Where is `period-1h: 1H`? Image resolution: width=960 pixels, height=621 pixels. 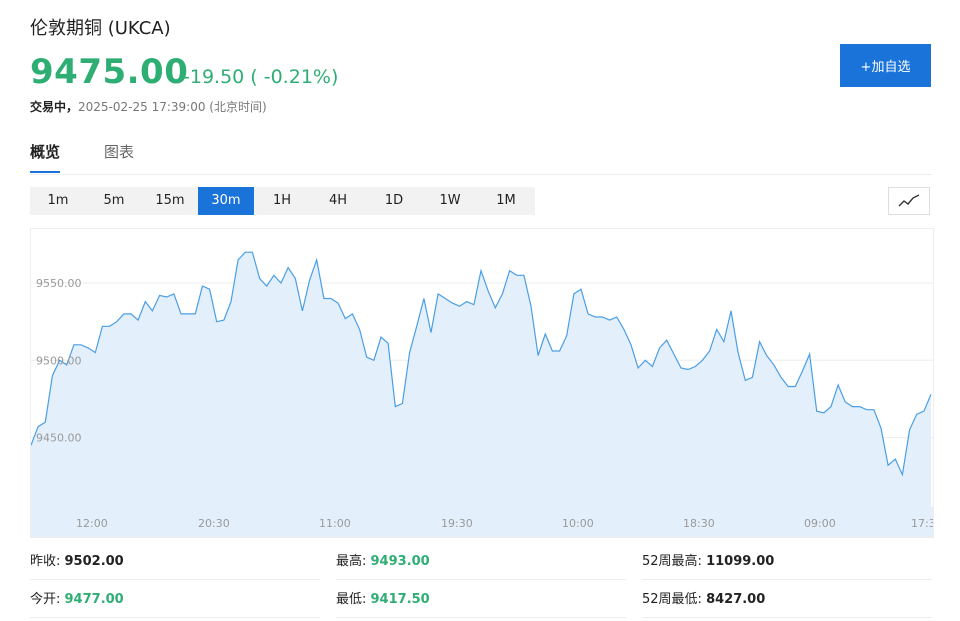 period-1h: 1H is located at coordinates (282, 201).